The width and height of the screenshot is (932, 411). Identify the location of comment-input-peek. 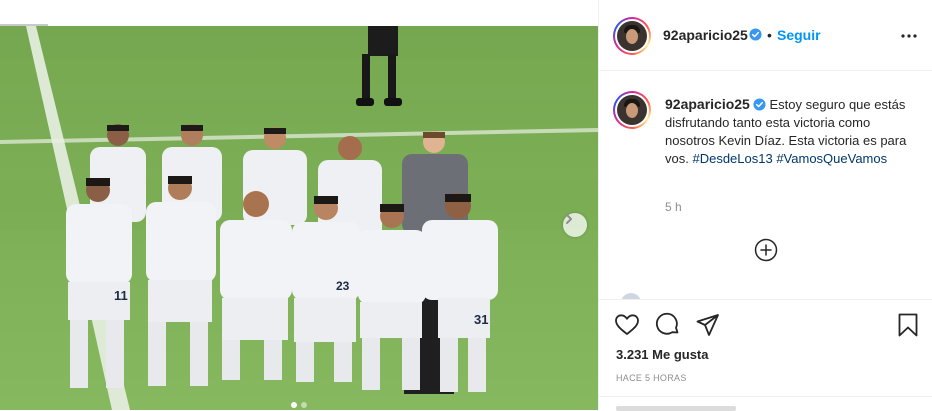
(676, 408).